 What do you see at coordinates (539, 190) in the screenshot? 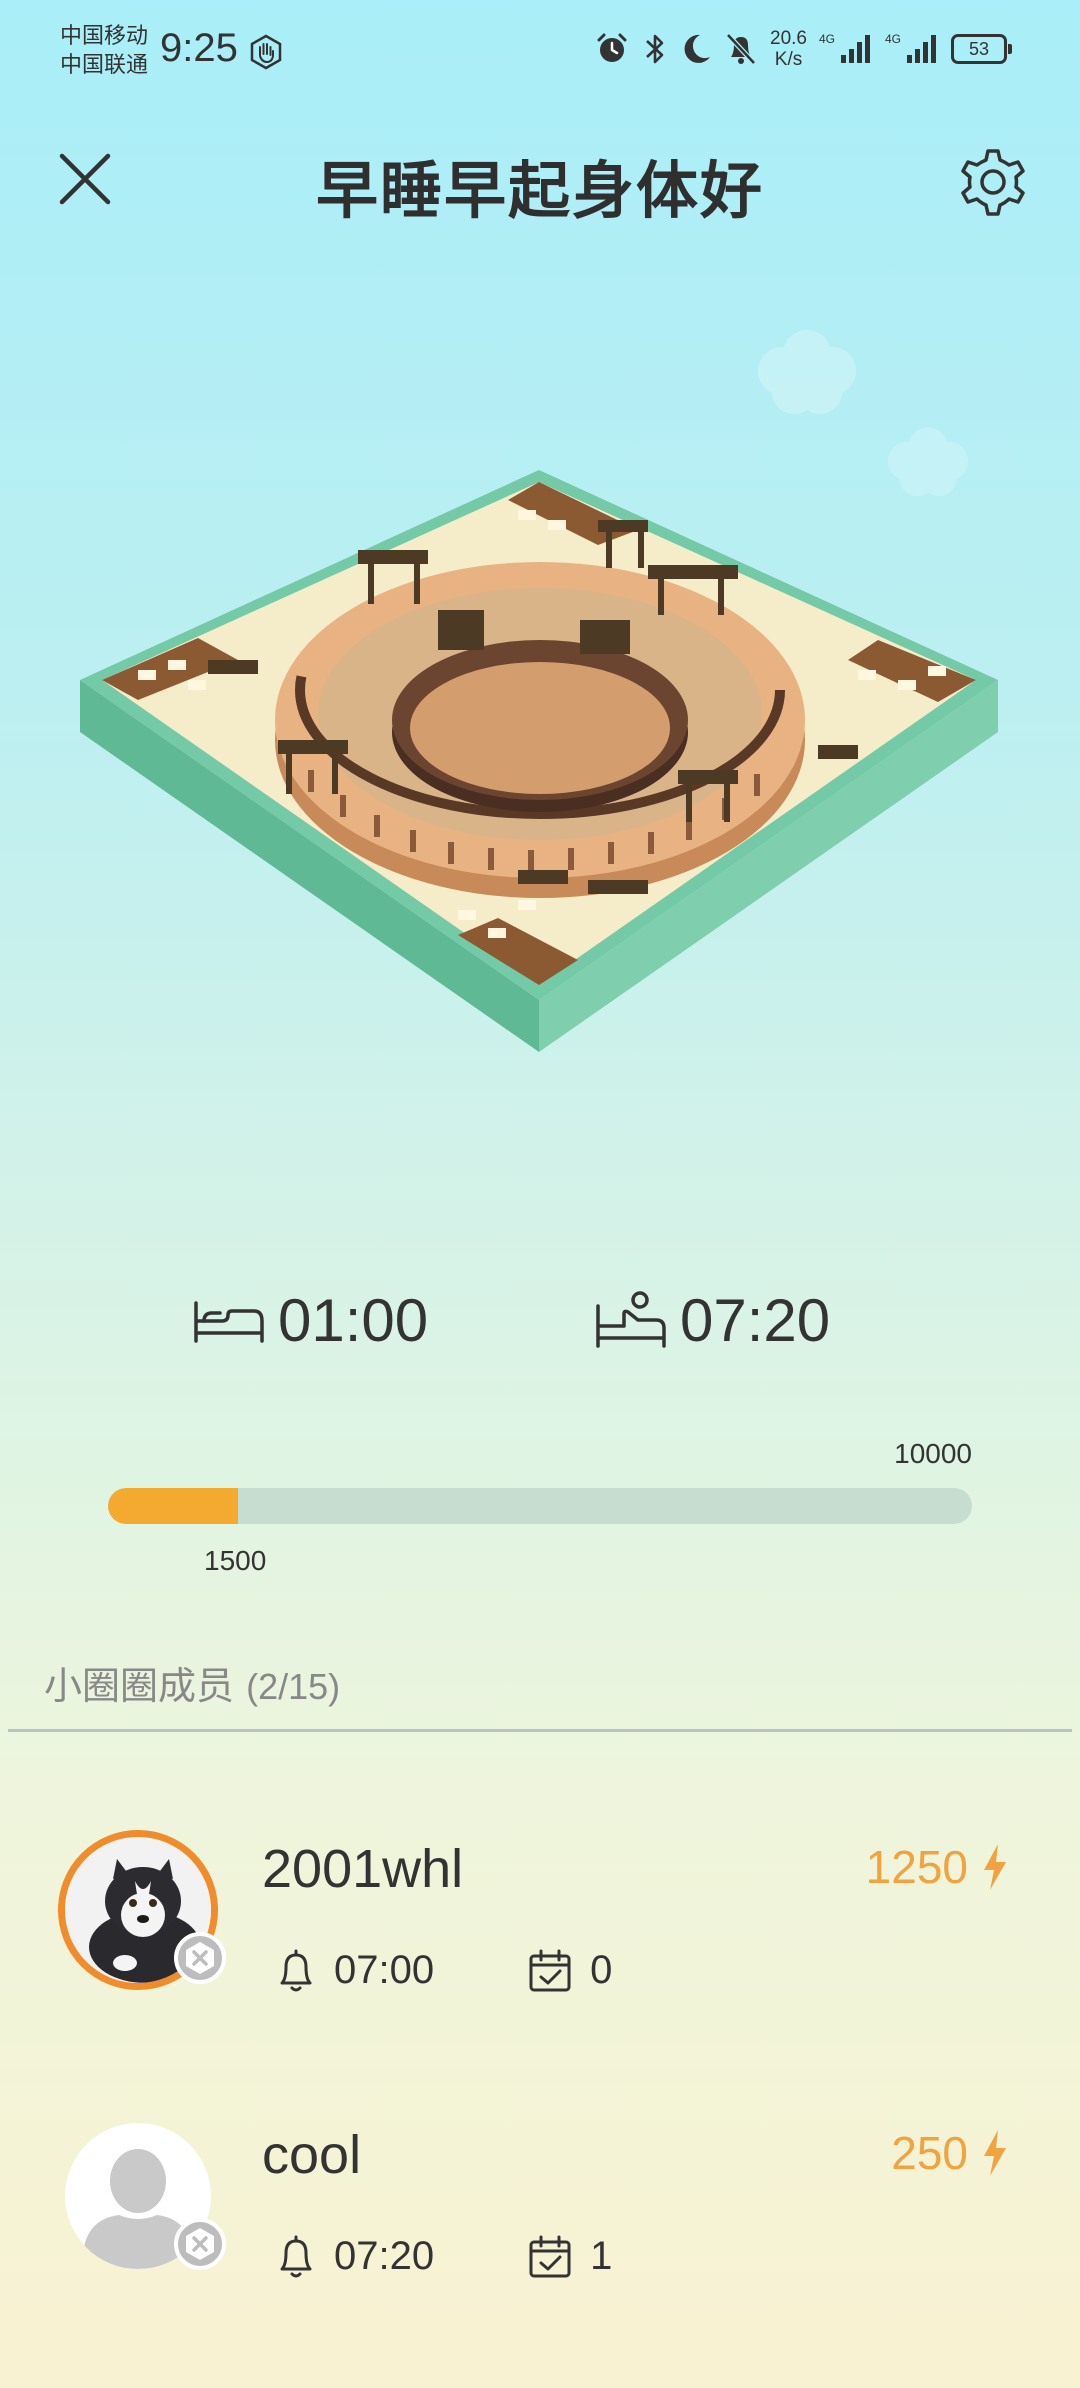
I see `page-title: 早睡早起身体好` at bounding box center [539, 190].